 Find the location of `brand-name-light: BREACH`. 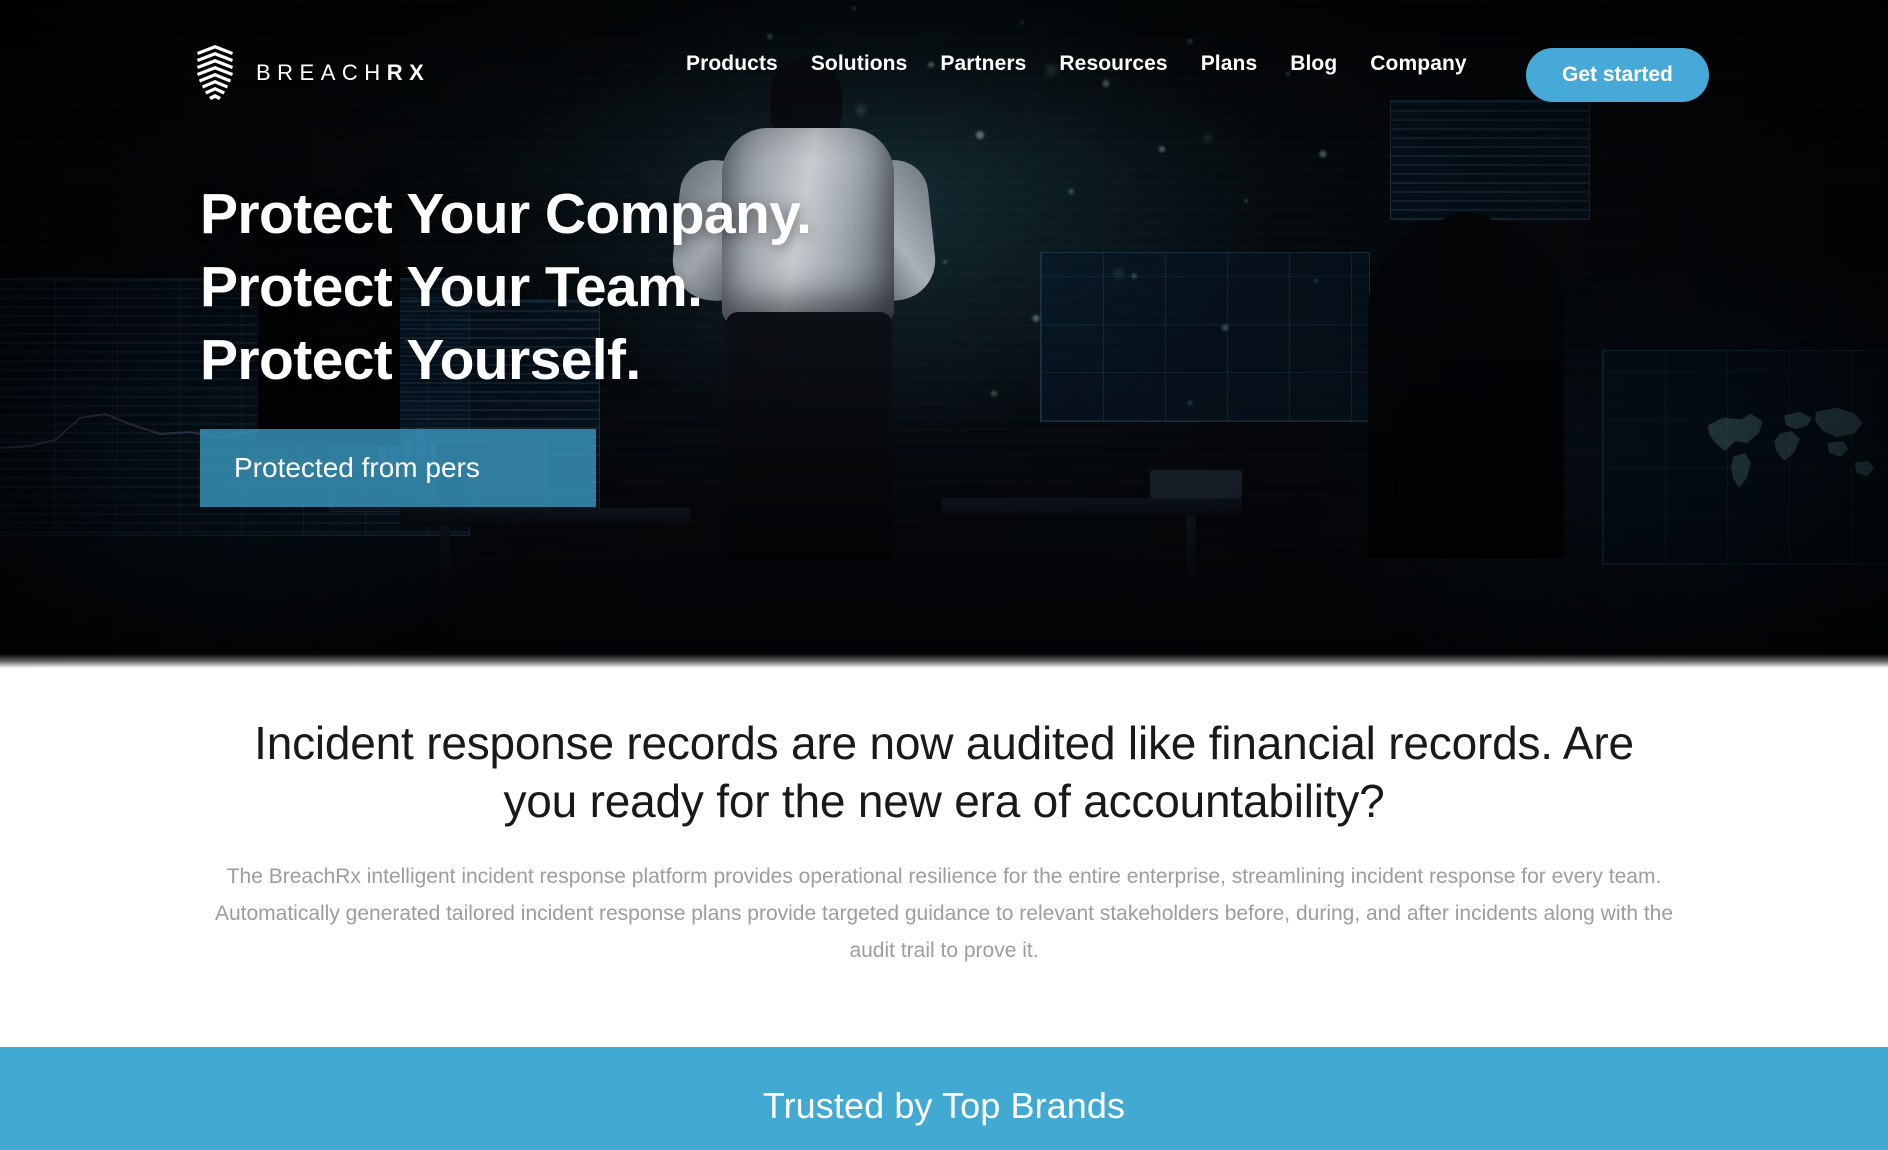

brand-name-light: BREACH is located at coordinates (321, 72).